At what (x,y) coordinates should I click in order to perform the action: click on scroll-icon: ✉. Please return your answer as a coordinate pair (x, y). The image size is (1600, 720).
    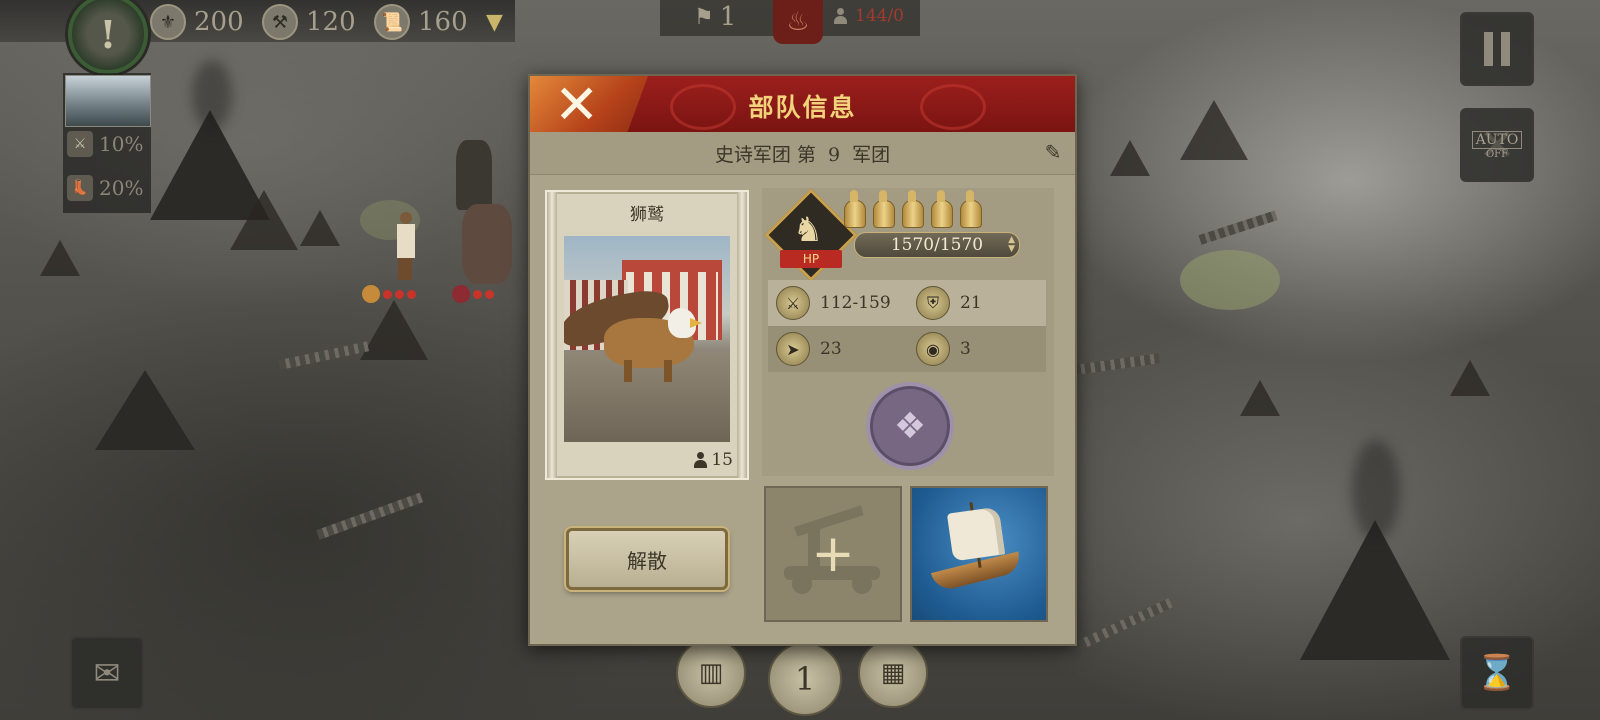
    Looking at the image, I should click on (107, 673).